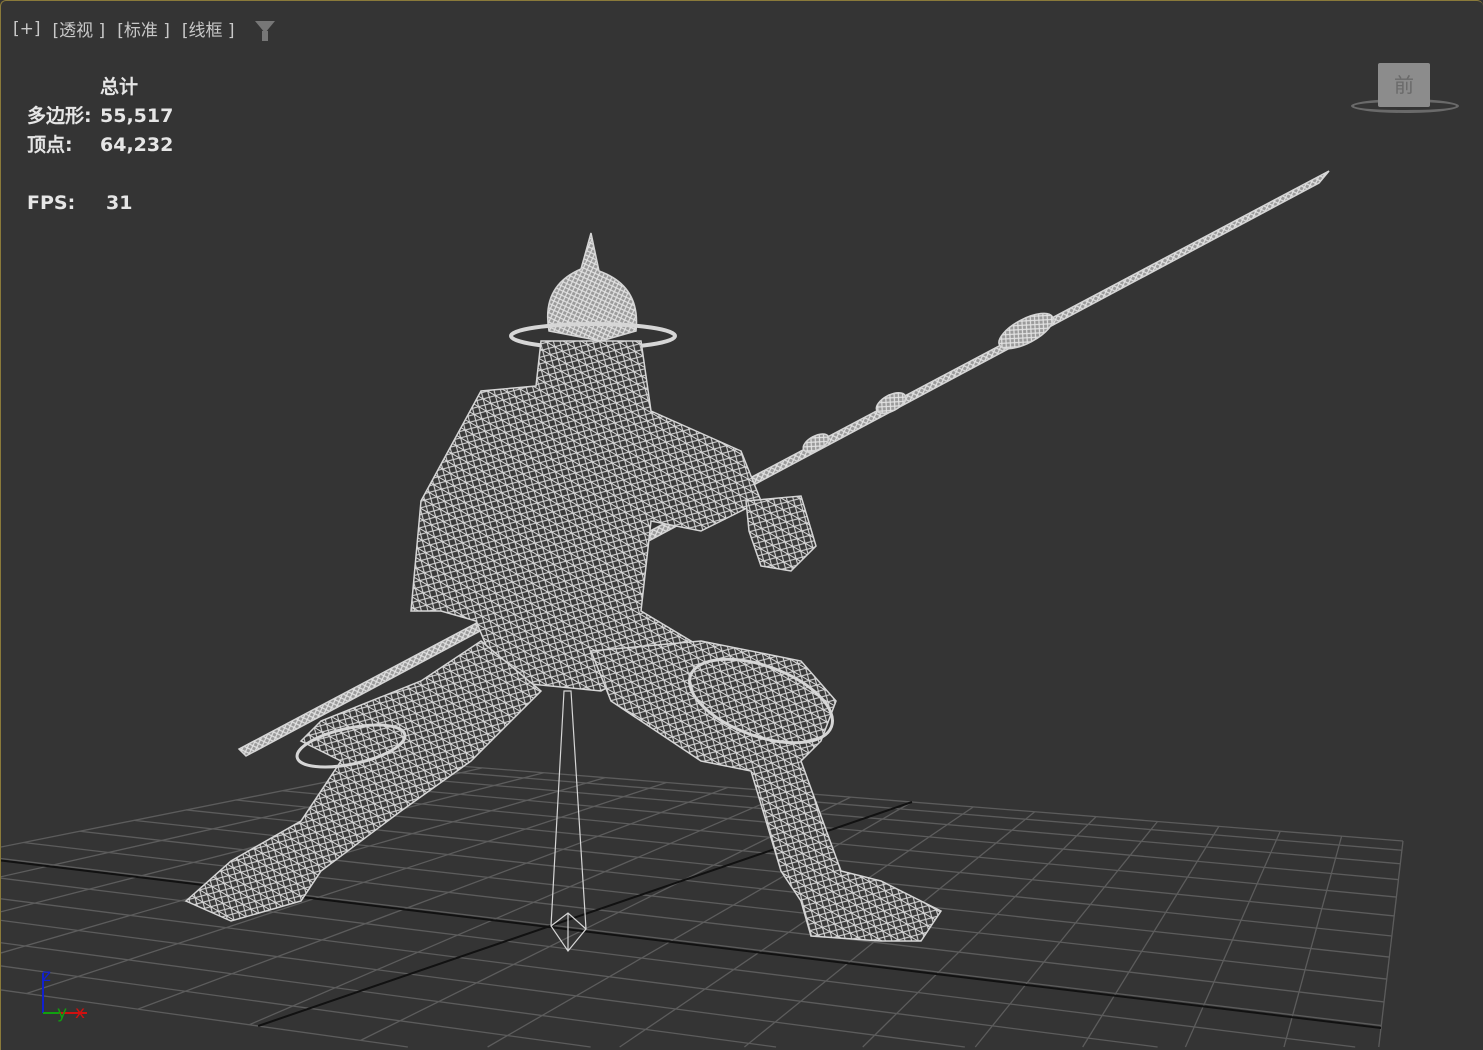  I want to click on filter-icon, so click(264, 30).